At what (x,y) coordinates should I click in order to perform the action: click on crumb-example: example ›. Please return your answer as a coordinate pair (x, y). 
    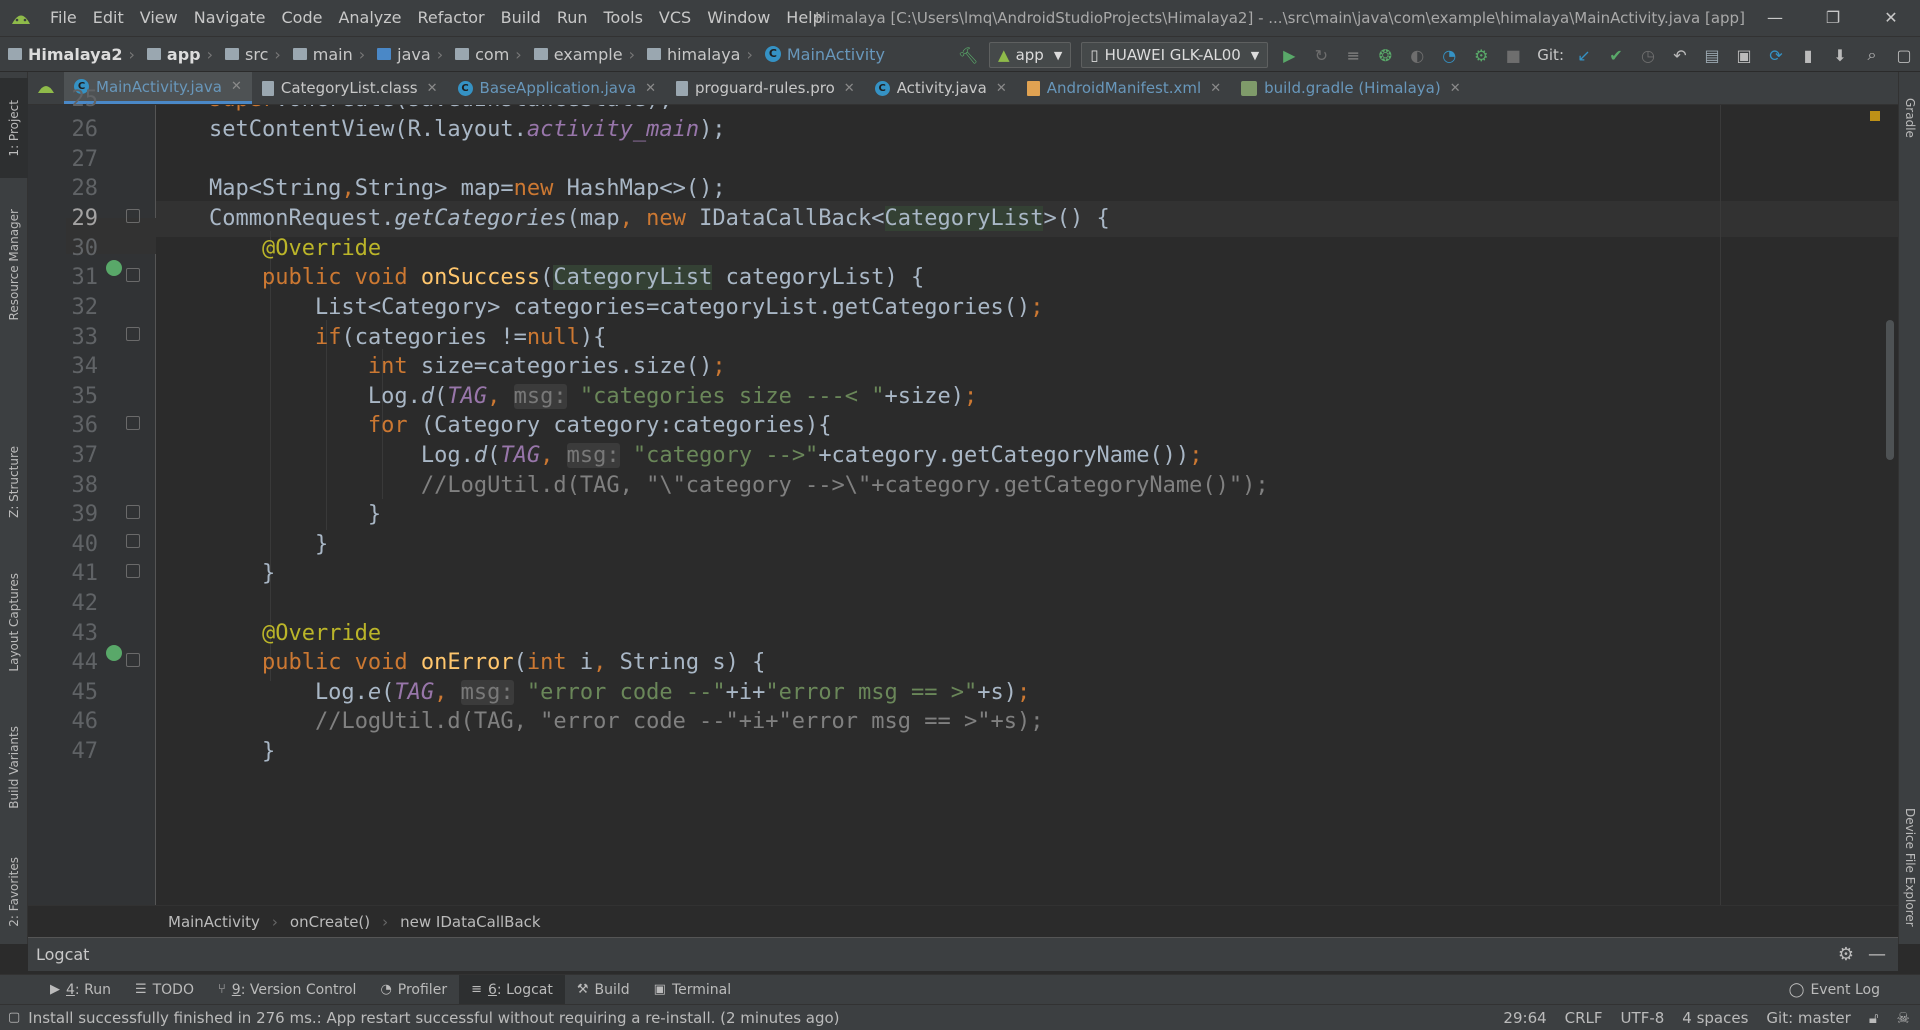
    Looking at the image, I should click on (582, 54).